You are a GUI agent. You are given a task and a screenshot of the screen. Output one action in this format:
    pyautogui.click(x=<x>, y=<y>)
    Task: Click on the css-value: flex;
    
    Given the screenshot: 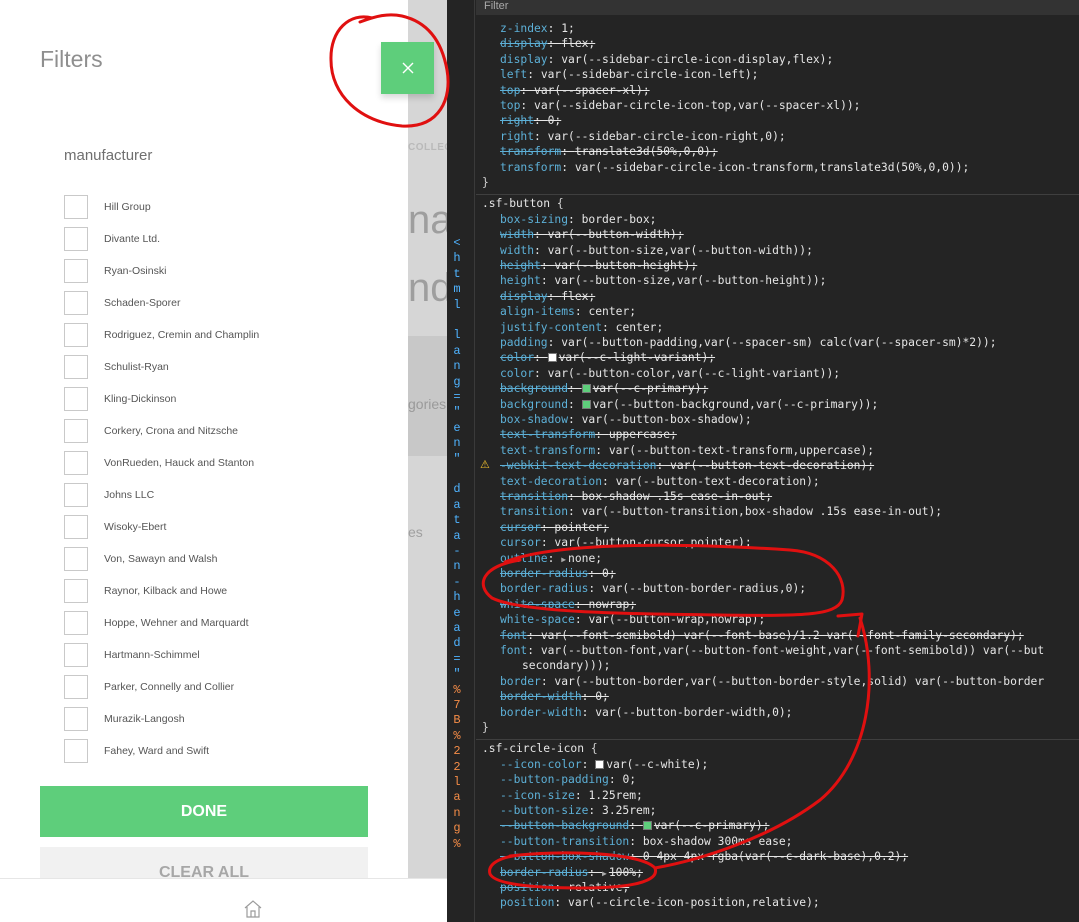 What is the action you would take?
    pyautogui.click(x=578, y=296)
    